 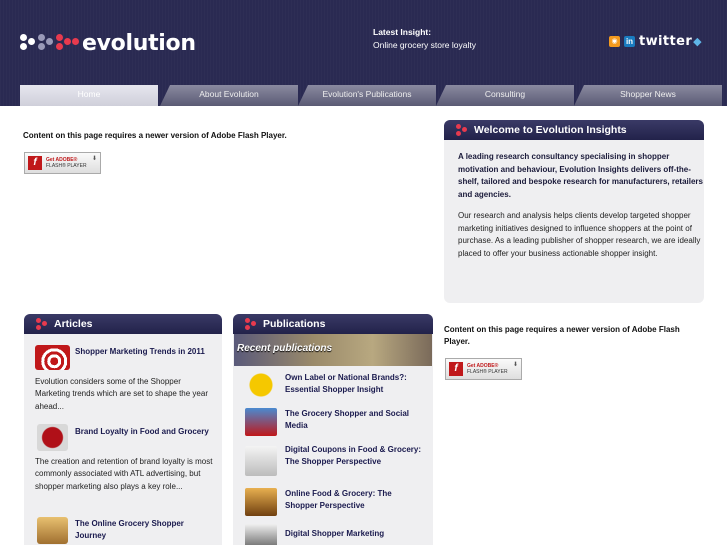 What do you see at coordinates (614, 41) in the screenshot?
I see `rss-icon: ◉` at bounding box center [614, 41].